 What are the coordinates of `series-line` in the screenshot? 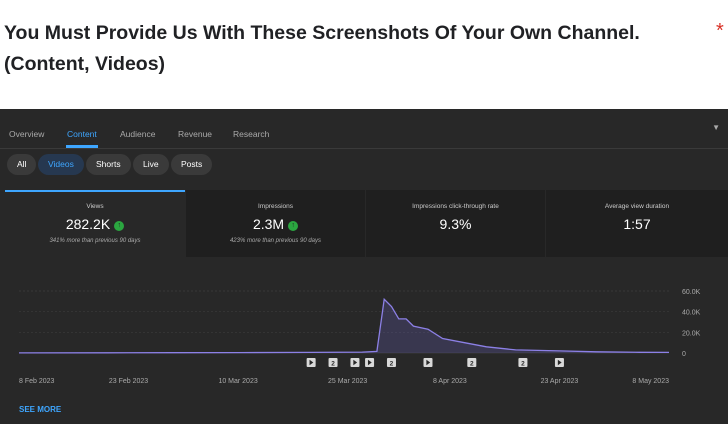 It's located at (344, 325).